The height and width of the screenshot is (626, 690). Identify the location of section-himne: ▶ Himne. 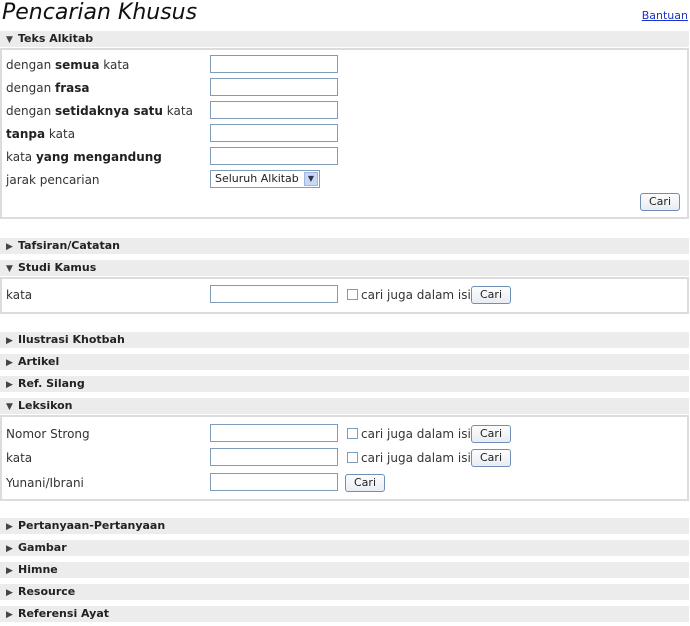
(344, 570).